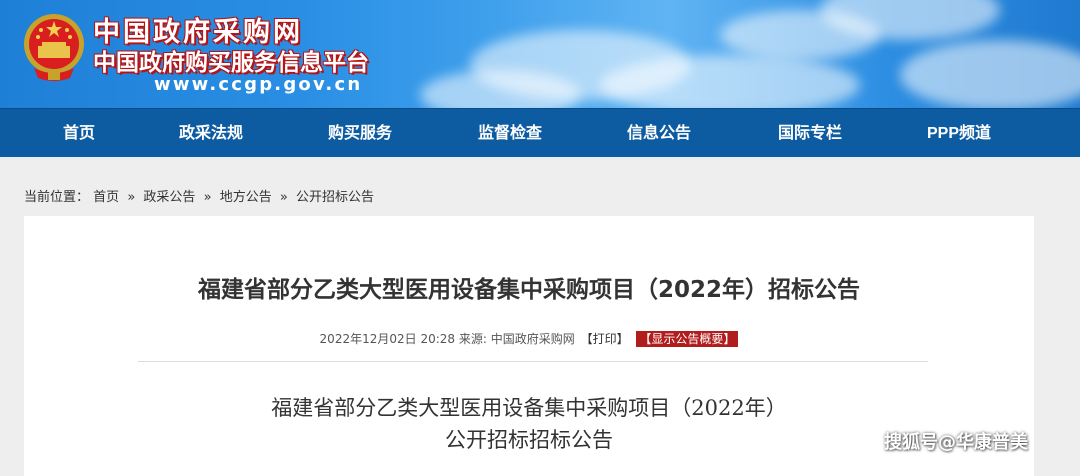 This screenshot has height=476, width=1080. What do you see at coordinates (956, 442) in the screenshot?
I see `watermark: 搜狐号@华康普美` at bounding box center [956, 442].